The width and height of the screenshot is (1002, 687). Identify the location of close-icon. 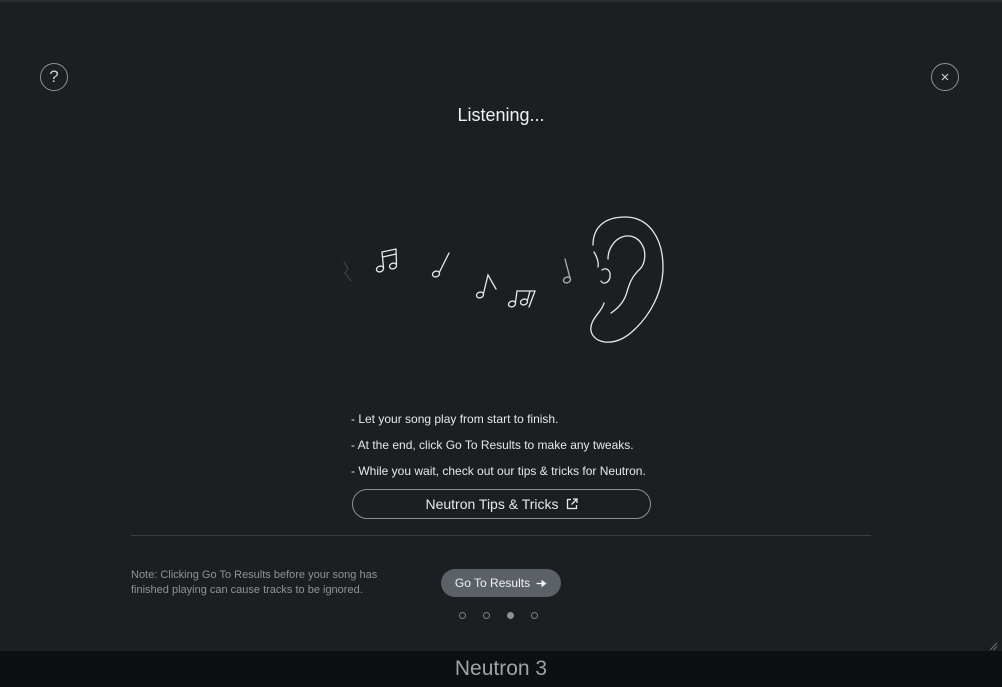
(945, 77).